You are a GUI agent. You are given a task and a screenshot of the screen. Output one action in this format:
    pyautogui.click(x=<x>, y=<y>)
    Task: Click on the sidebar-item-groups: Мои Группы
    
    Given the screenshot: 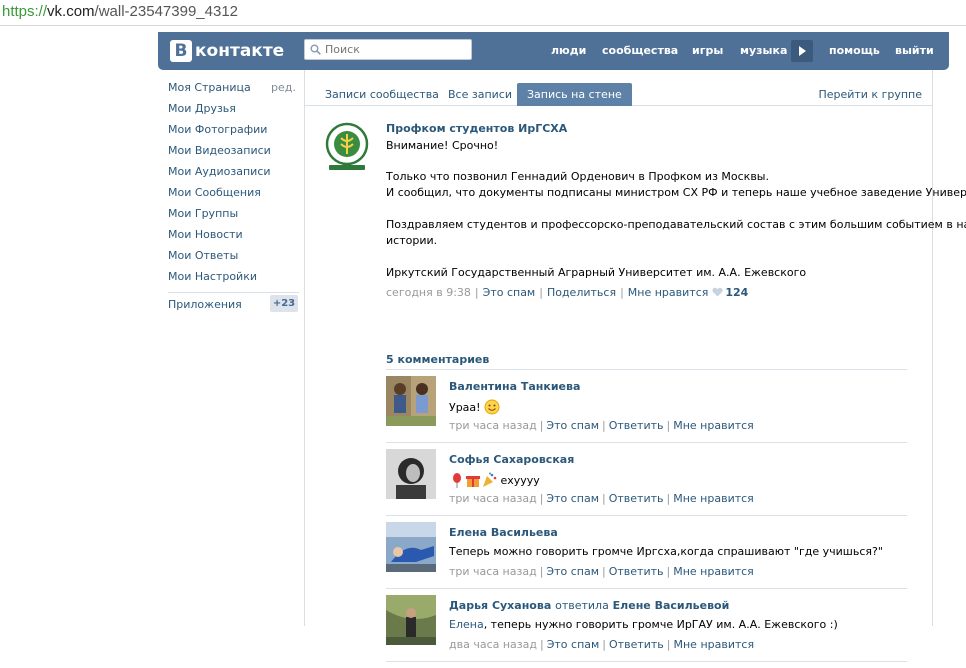 What is the action you would take?
    pyautogui.click(x=203, y=213)
    